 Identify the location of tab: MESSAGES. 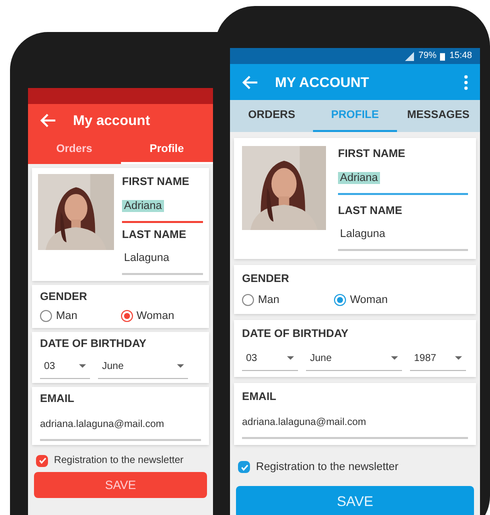
(438, 116).